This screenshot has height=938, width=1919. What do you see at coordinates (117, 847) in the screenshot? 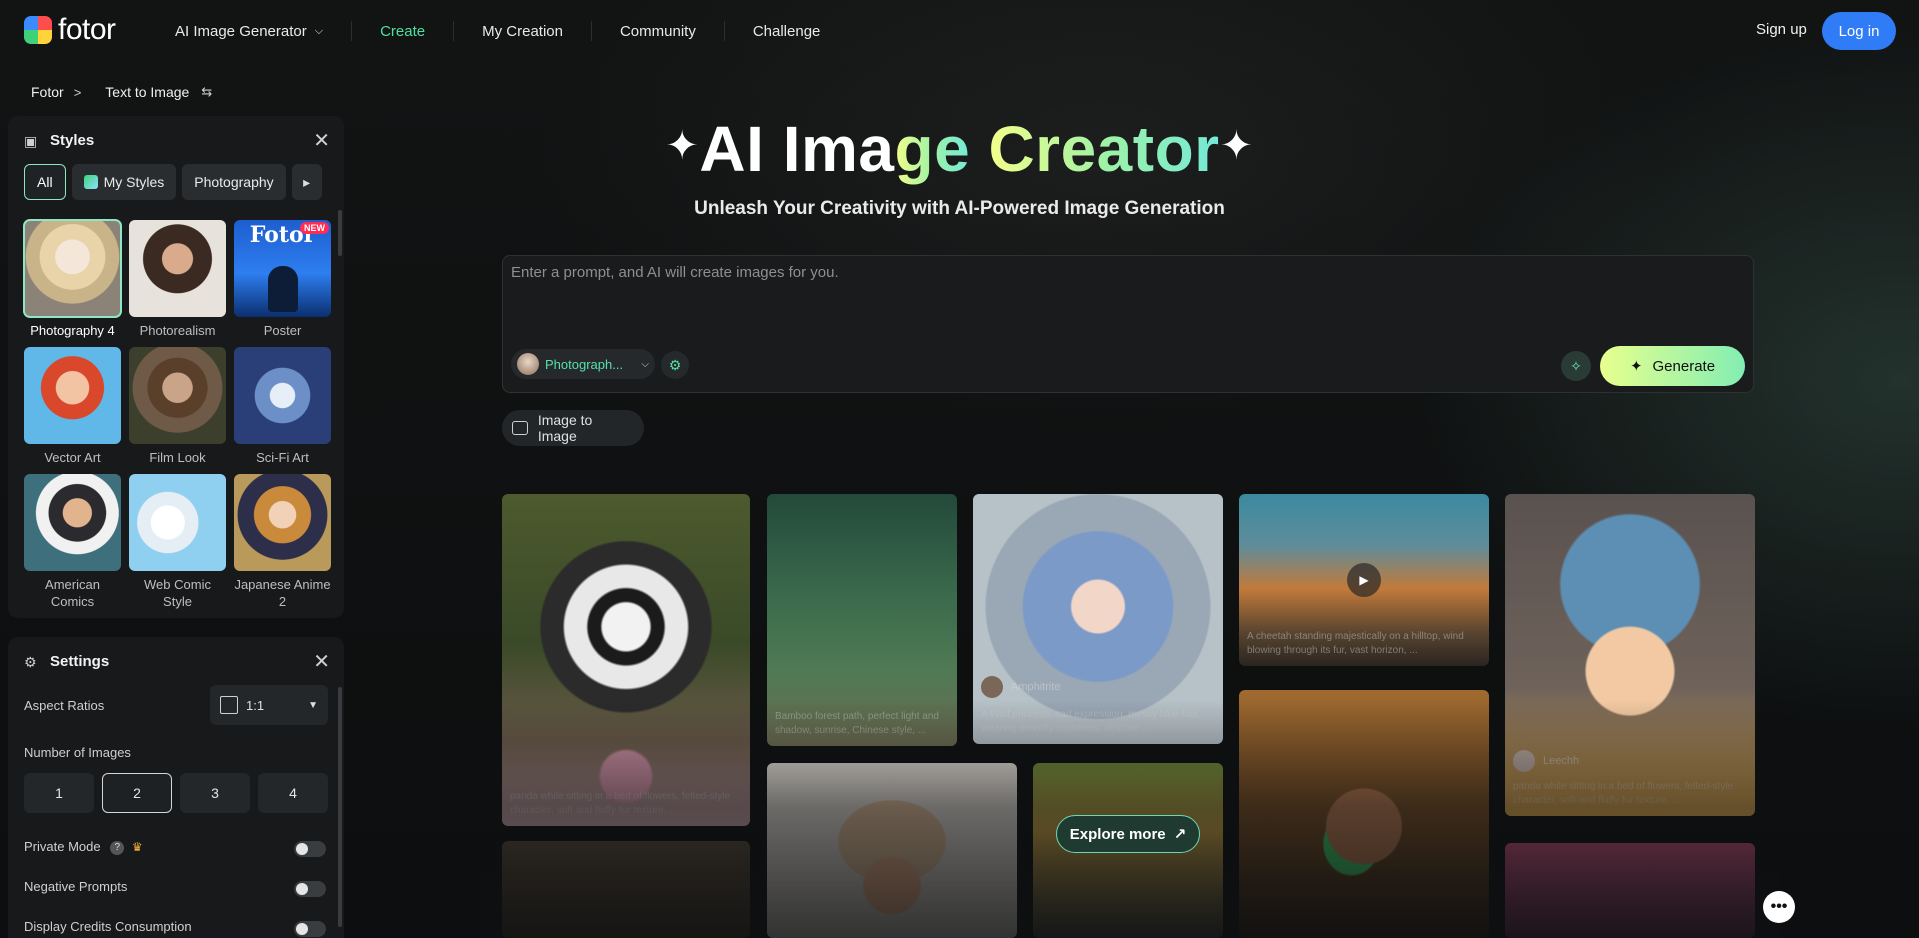
I see `help-icon: ?` at bounding box center [117, 847].